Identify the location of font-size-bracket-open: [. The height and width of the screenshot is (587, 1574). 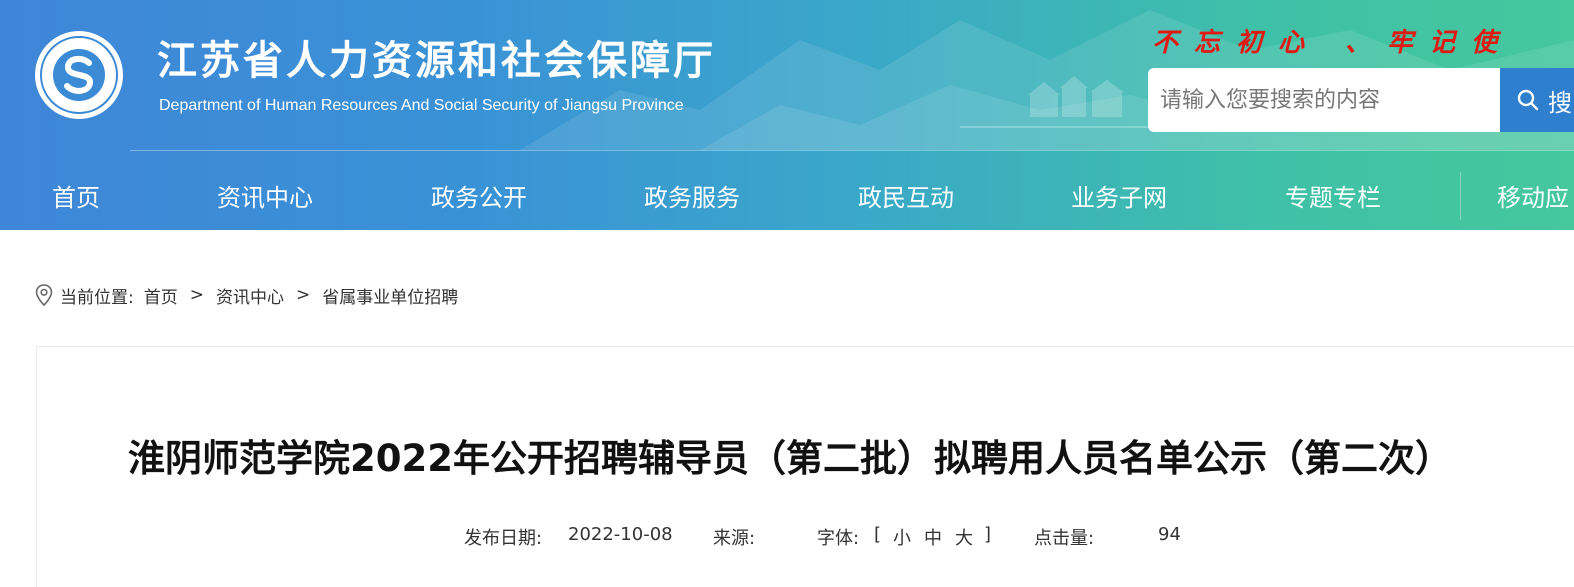
(878, 534).